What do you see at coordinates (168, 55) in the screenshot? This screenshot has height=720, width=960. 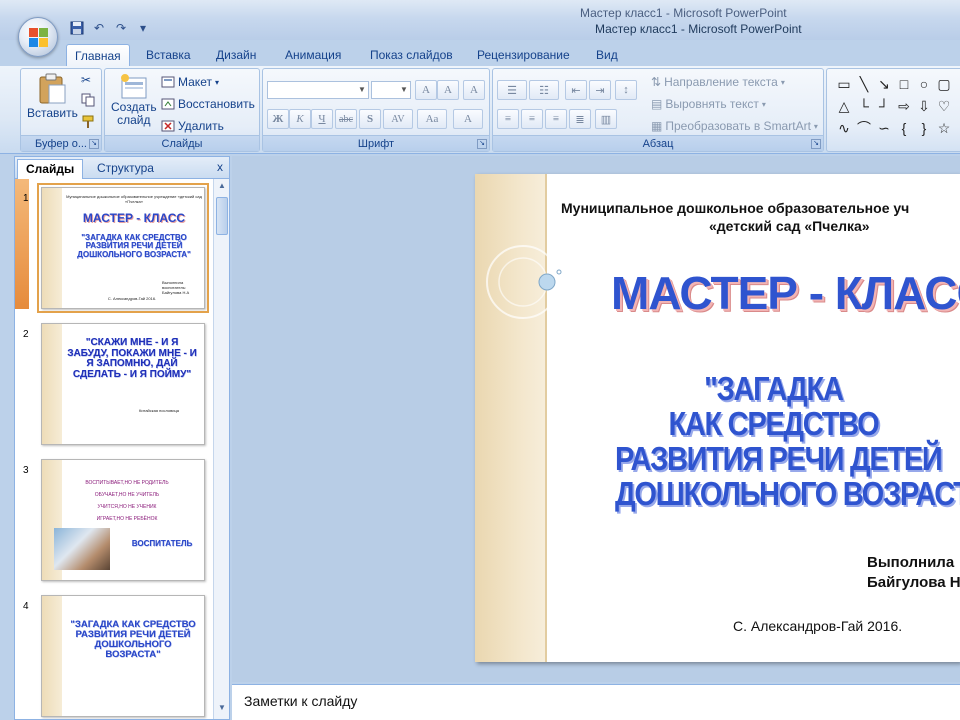 I see `tab-insert: Вставка` at bounding box center [168, 55].